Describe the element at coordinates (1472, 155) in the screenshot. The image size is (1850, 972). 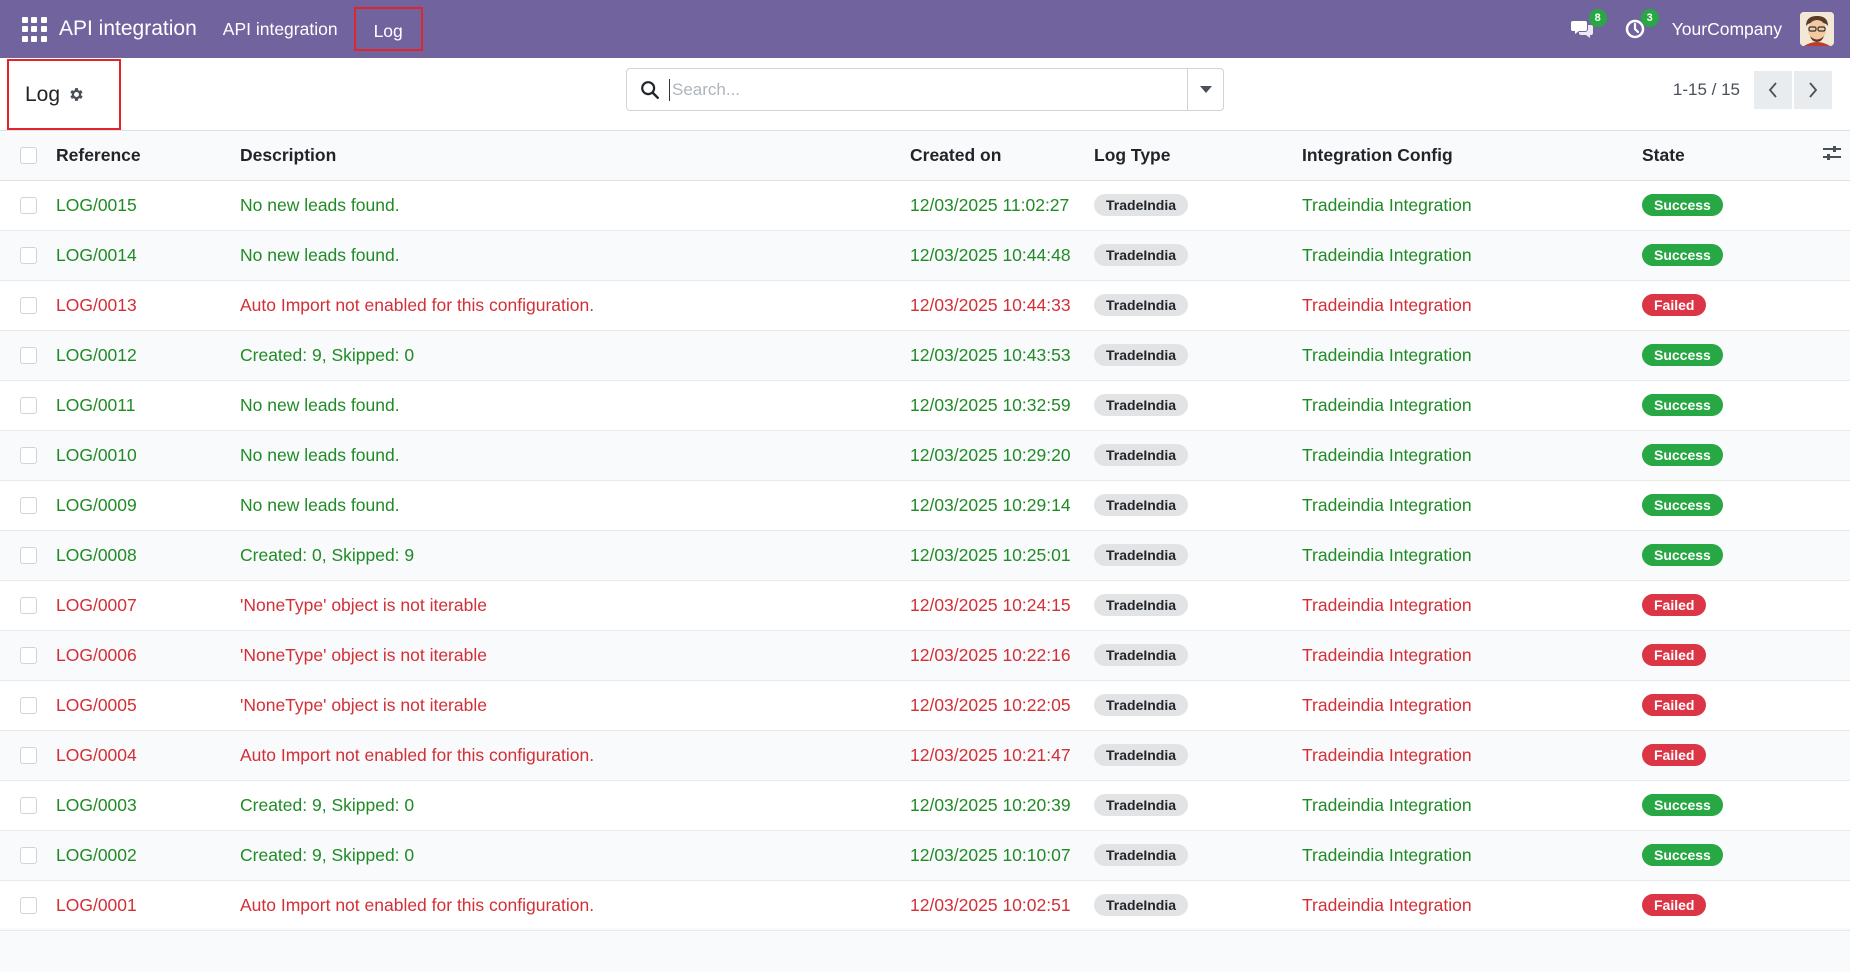
I see `column-header-integration-config: Integration Config` at that location.